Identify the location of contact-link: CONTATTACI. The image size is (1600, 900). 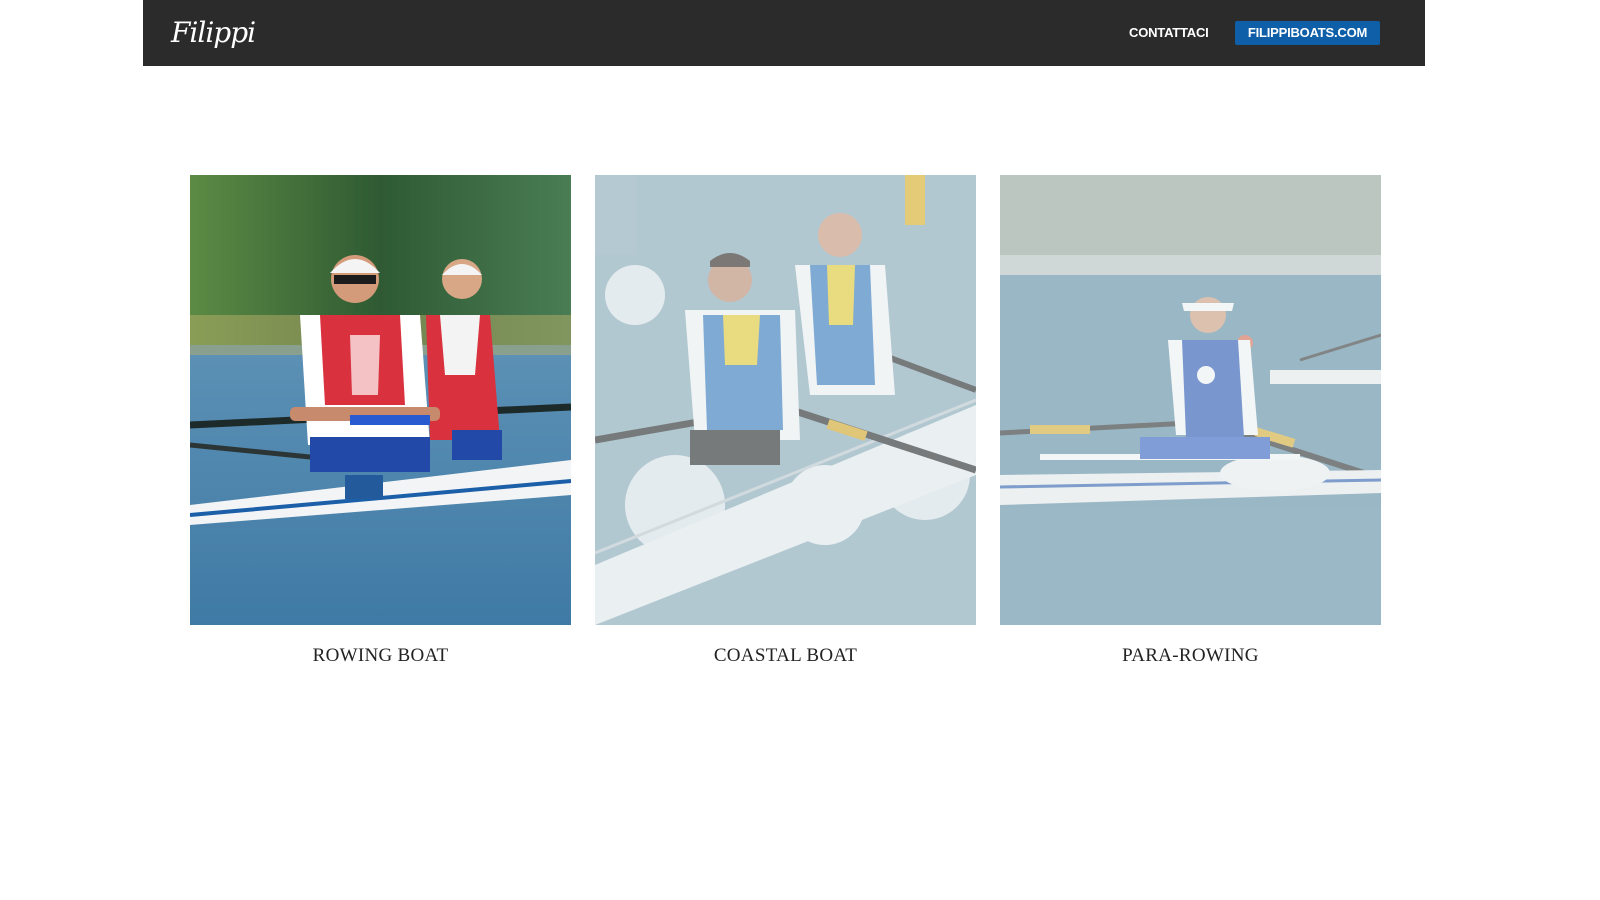
(1169, 33).